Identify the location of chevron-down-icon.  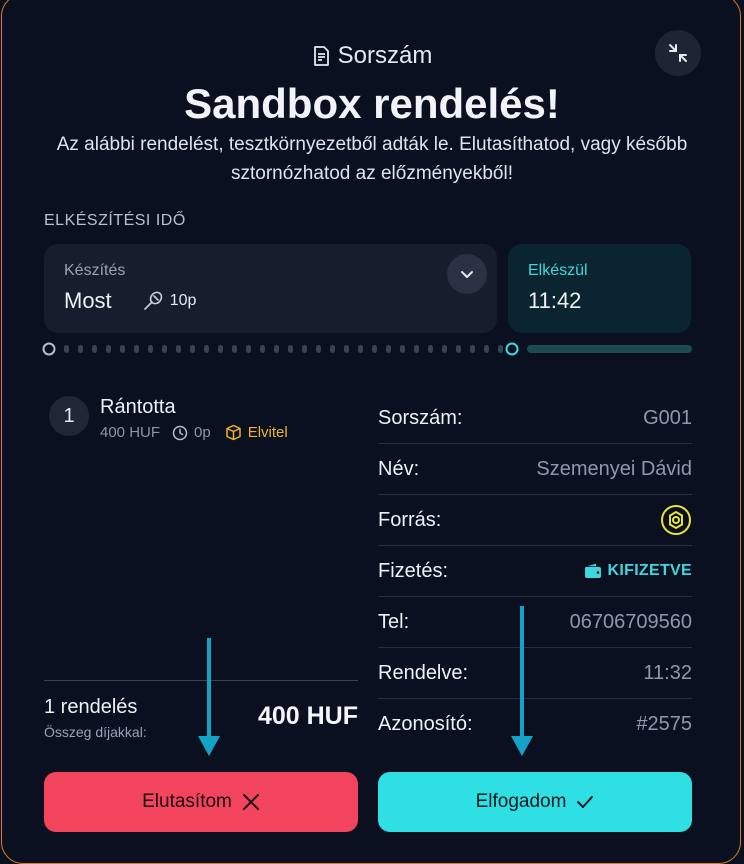
(467, 274).